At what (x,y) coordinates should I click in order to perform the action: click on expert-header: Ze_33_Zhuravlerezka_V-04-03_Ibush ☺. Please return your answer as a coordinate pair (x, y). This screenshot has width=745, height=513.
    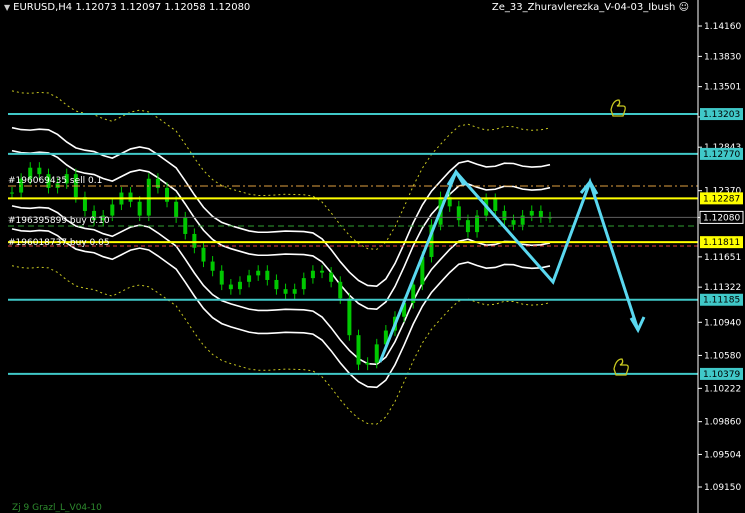
    Looking at the image, I should click on (590, 7).